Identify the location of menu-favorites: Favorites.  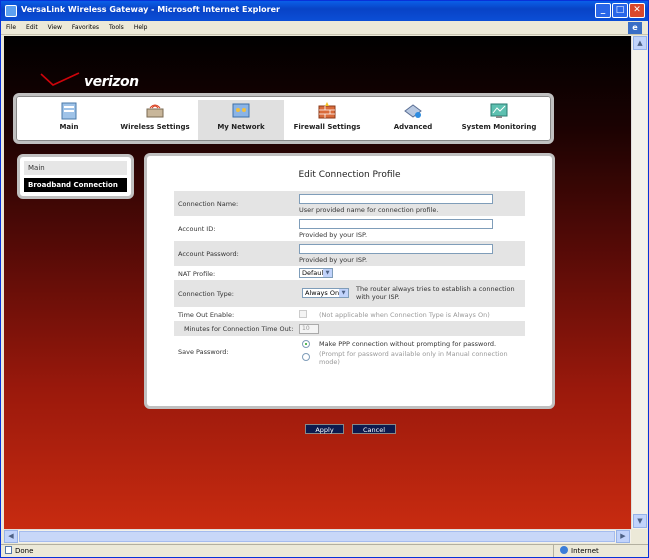
(85, 26).